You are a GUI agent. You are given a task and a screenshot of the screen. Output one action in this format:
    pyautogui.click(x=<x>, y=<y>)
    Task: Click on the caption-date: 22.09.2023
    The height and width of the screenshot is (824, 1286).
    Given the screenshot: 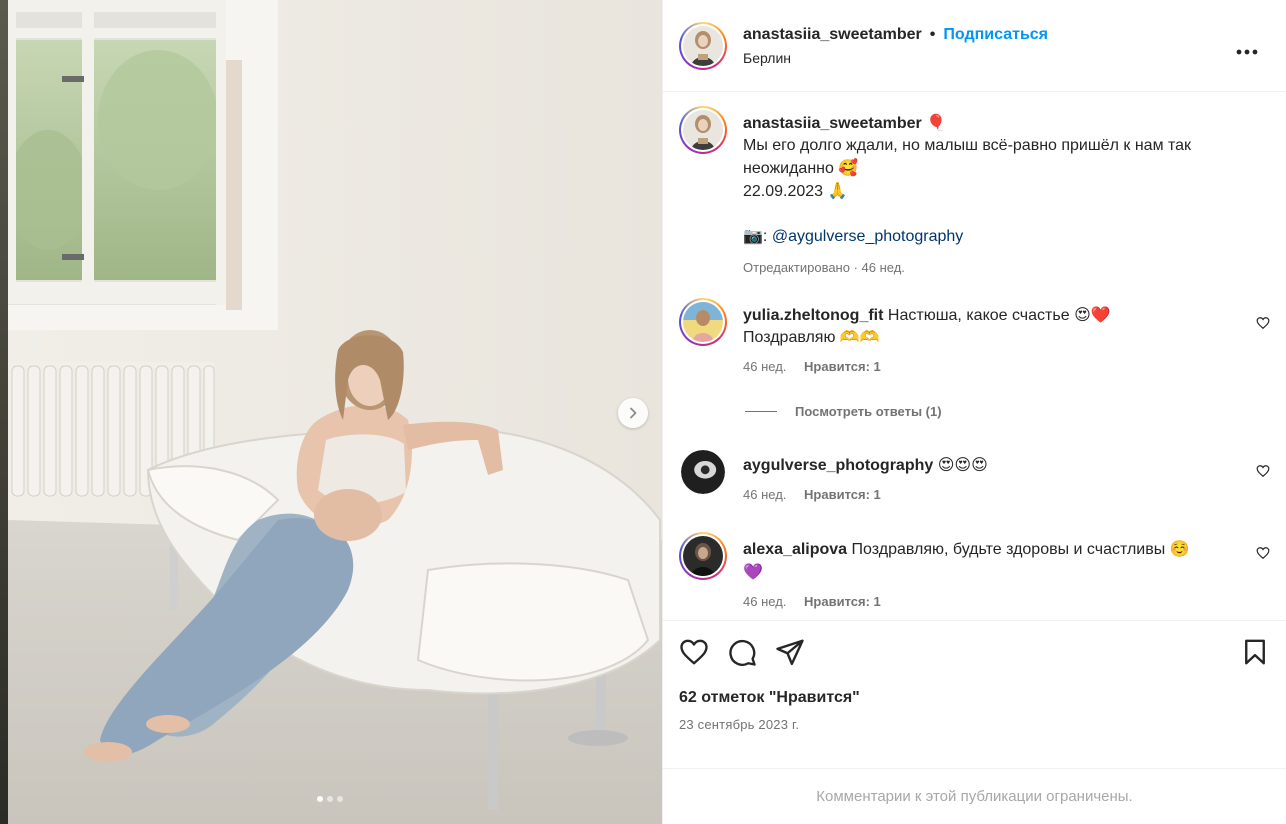 What is the action you would take?
    pyautogui.click(x=783, y=191)
    